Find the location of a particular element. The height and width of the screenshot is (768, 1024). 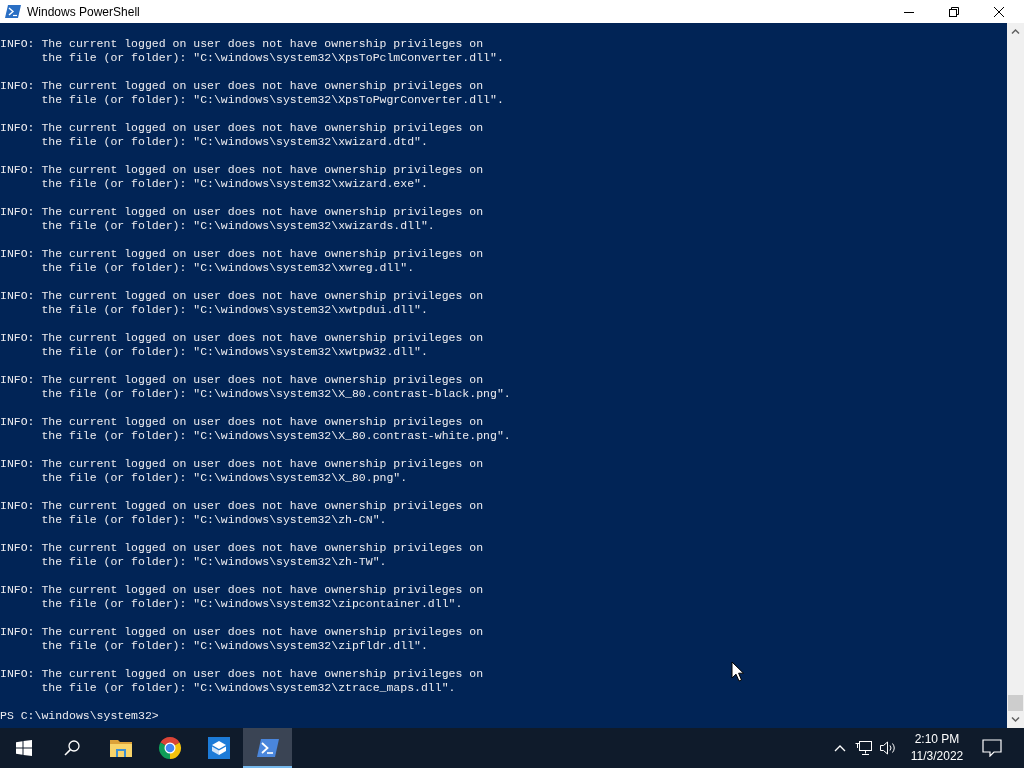

console-line: the file (or folder): "C:\windows\system32\xwtpdui.dll". is located at coordinates (234, 310).